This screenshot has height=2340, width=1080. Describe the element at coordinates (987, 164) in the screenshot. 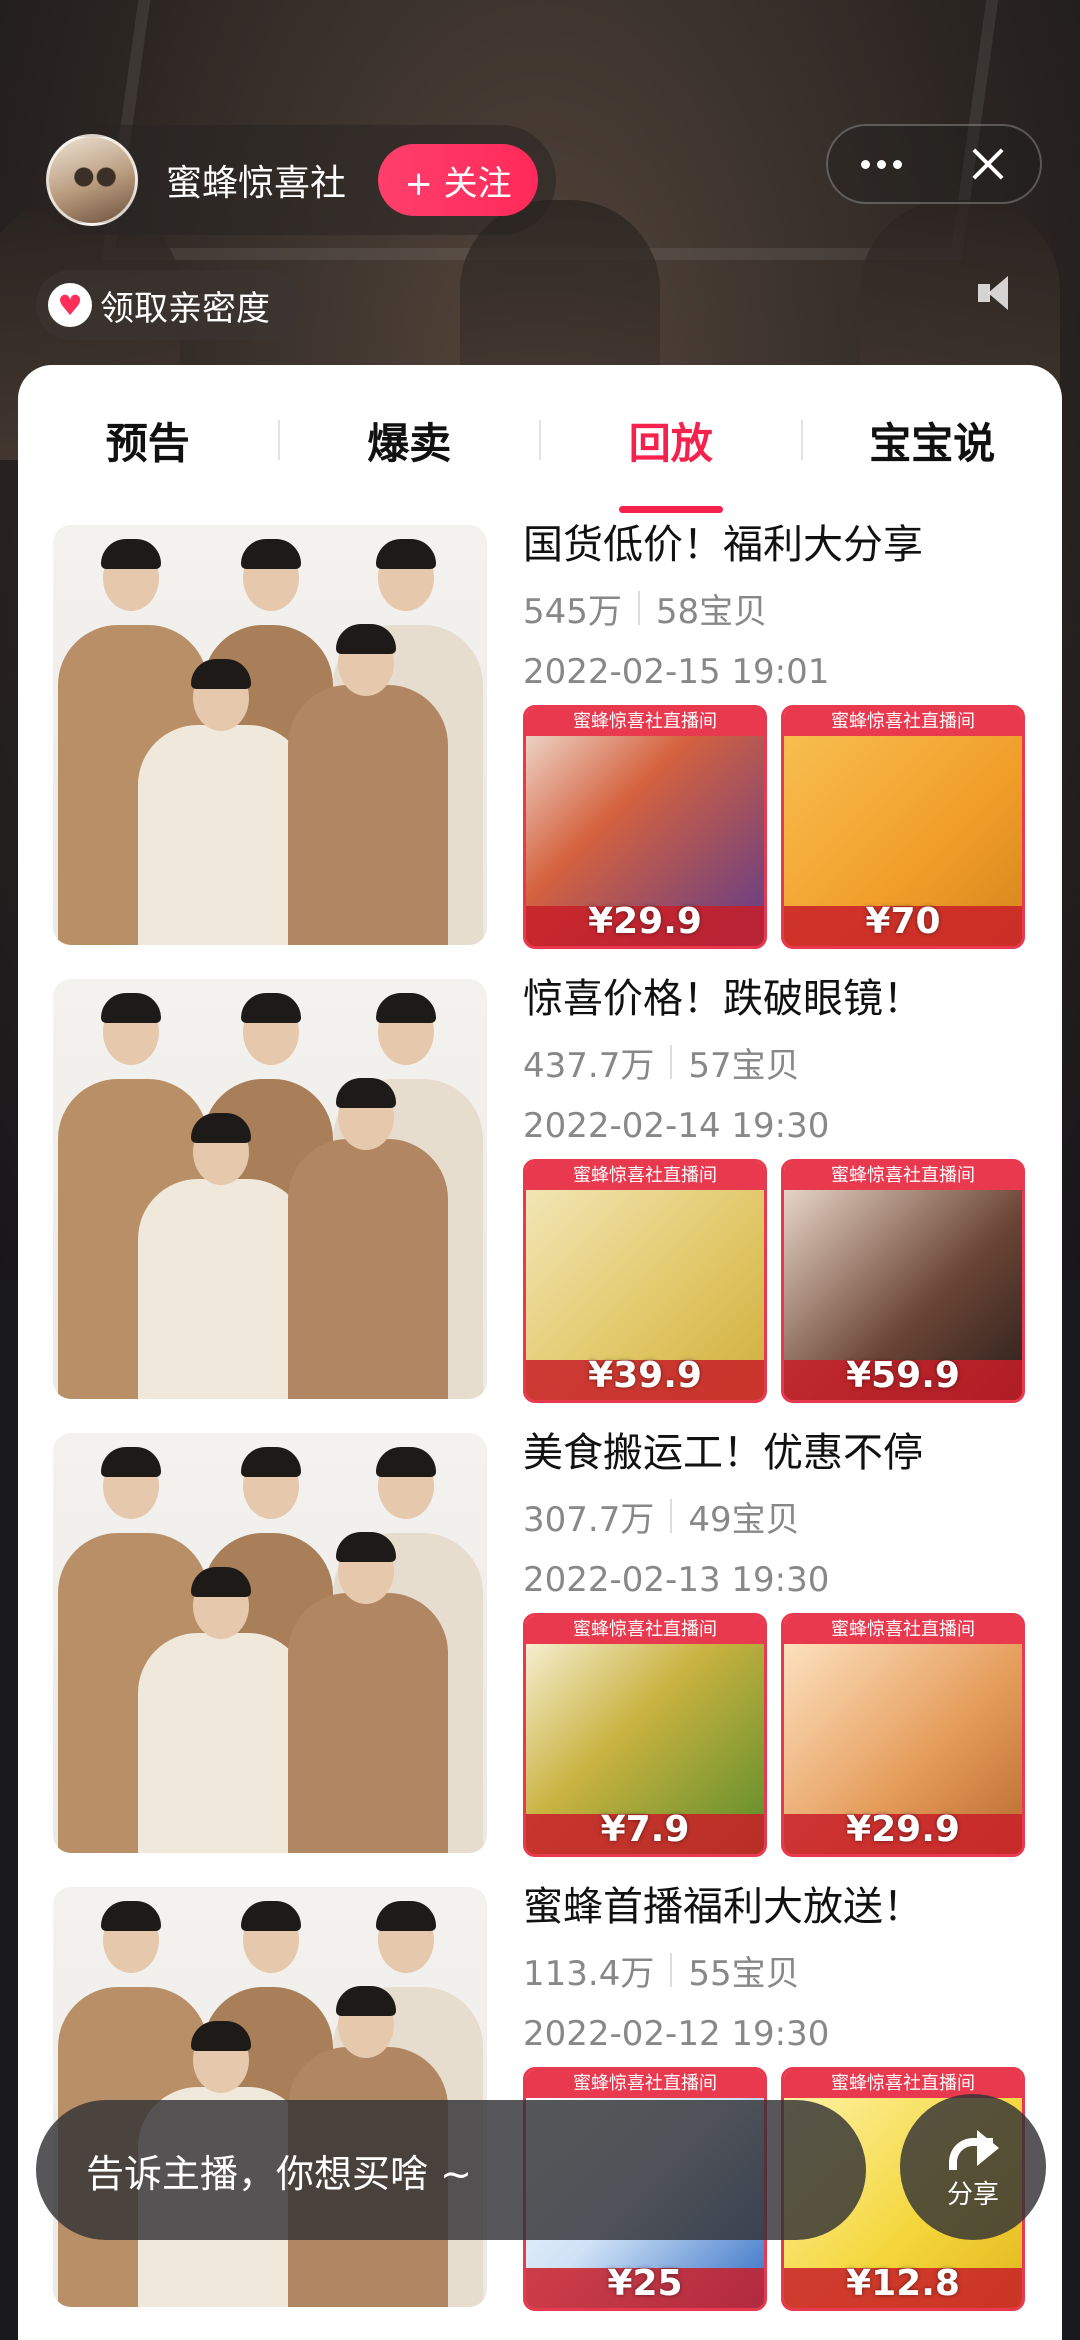

I see `close-icon` at that location.